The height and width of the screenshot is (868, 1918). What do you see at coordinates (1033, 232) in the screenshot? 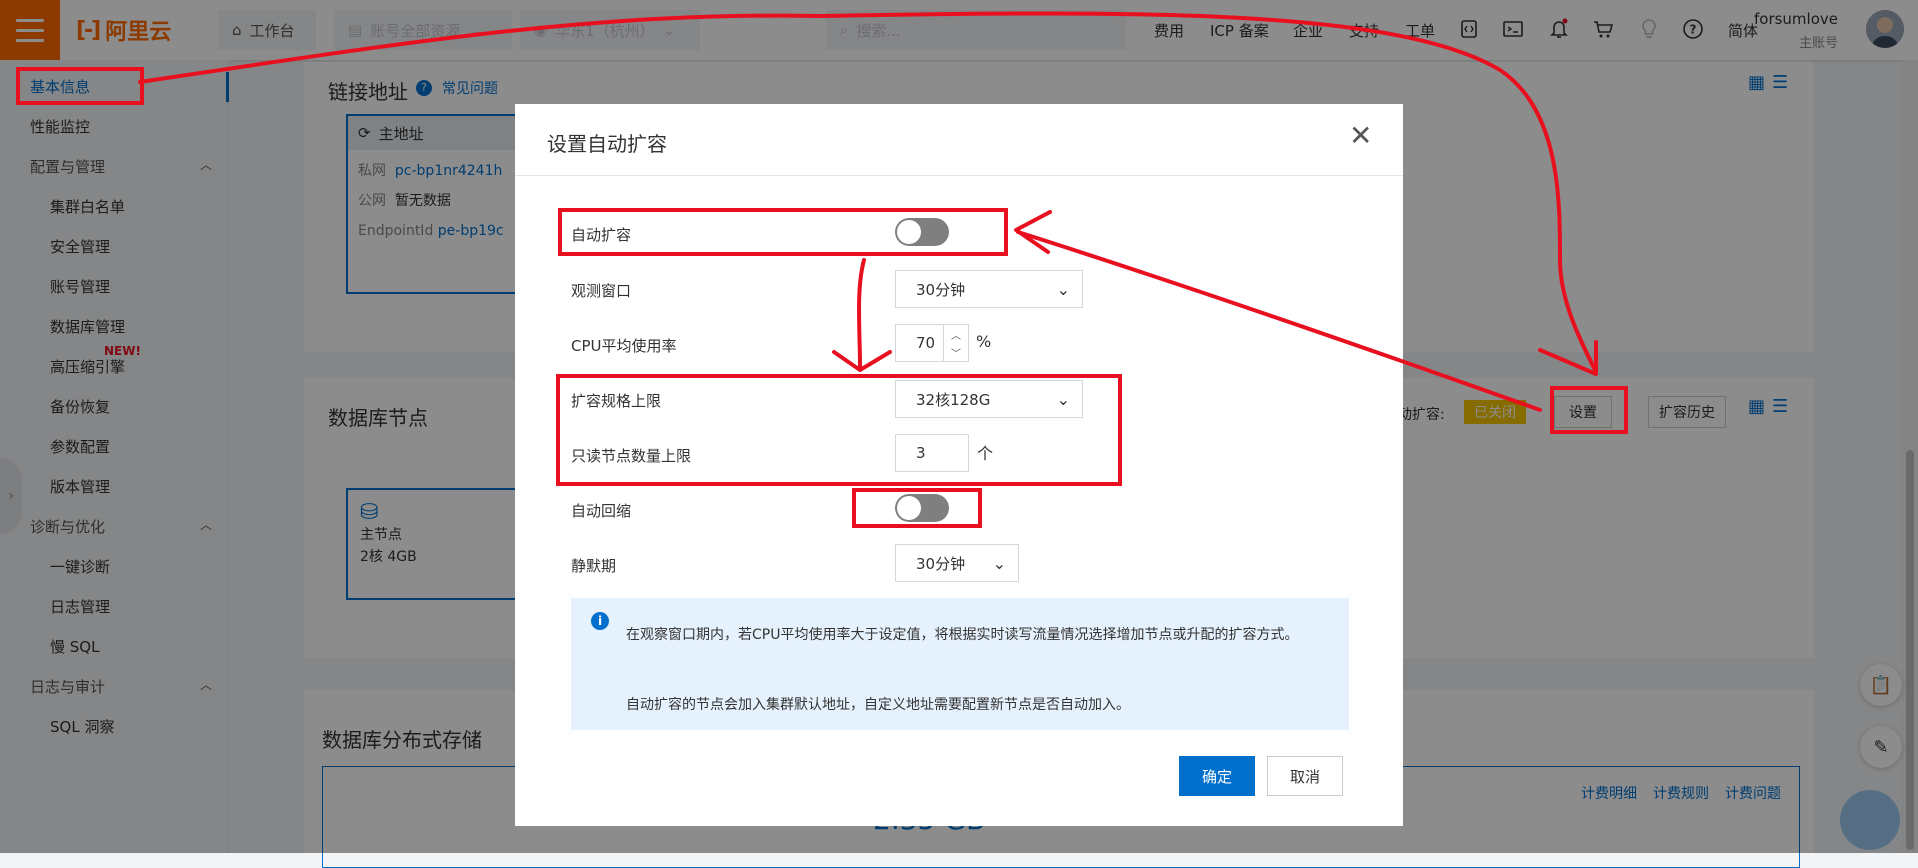
I see `arrow-toggle-head` at bounding box center [1033, 232].